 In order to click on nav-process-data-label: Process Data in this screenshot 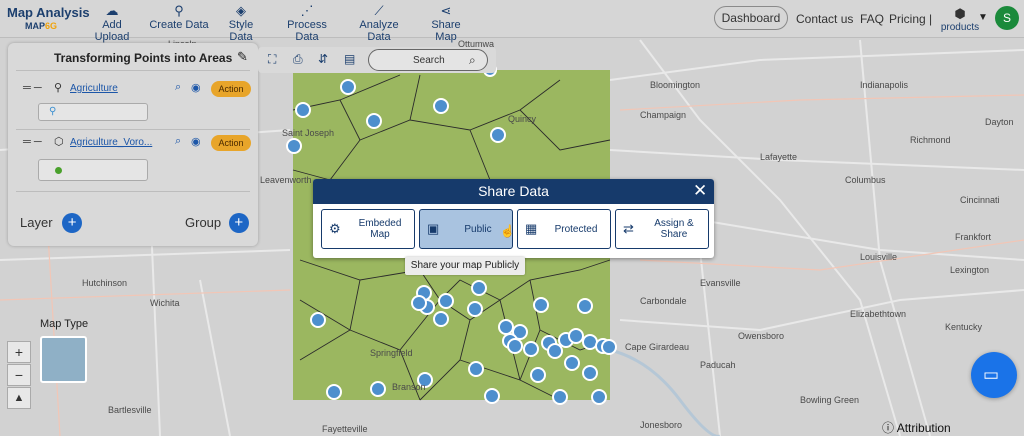, I will do `click(307, 31)`.